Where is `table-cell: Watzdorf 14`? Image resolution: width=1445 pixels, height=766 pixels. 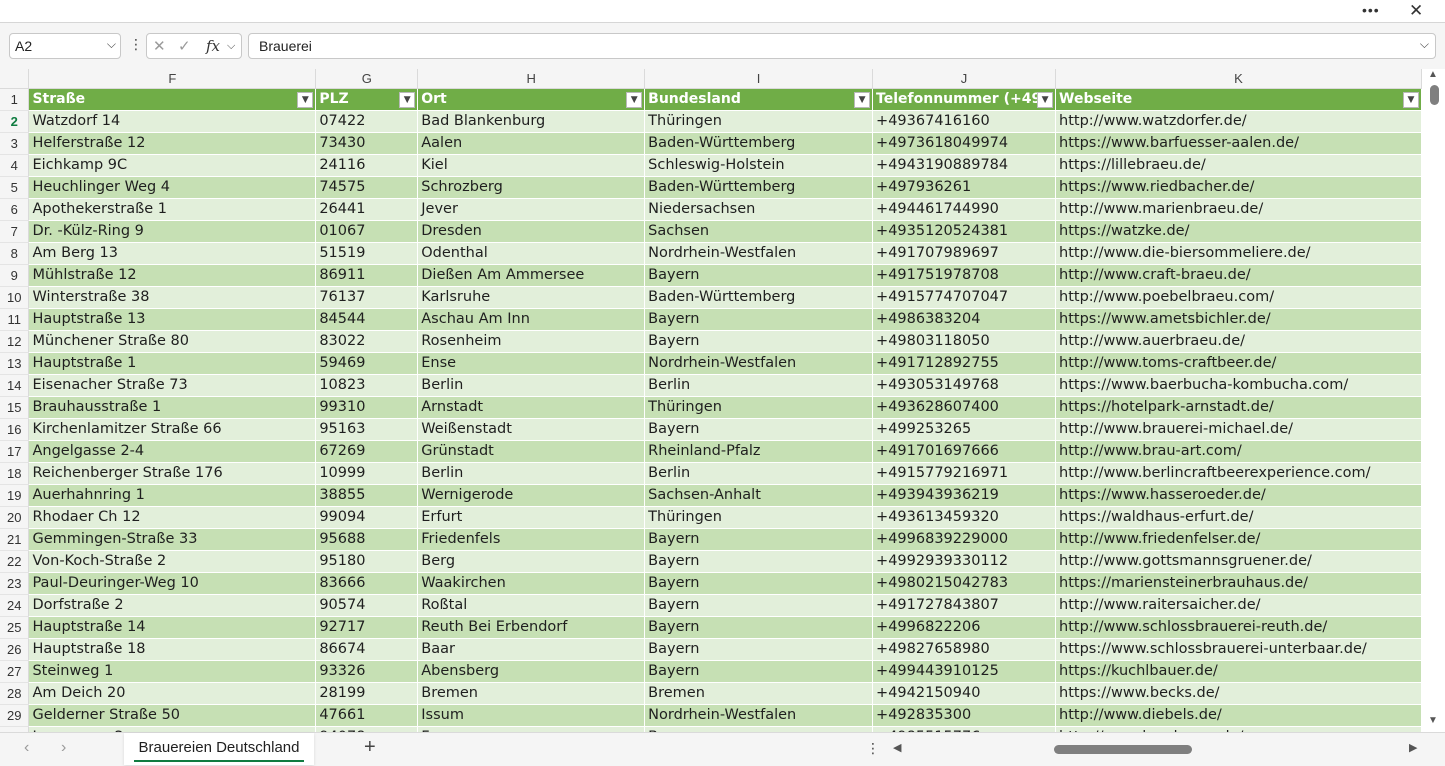
table-cell: Watzdorf 14 is located at coordinates (172, 121).